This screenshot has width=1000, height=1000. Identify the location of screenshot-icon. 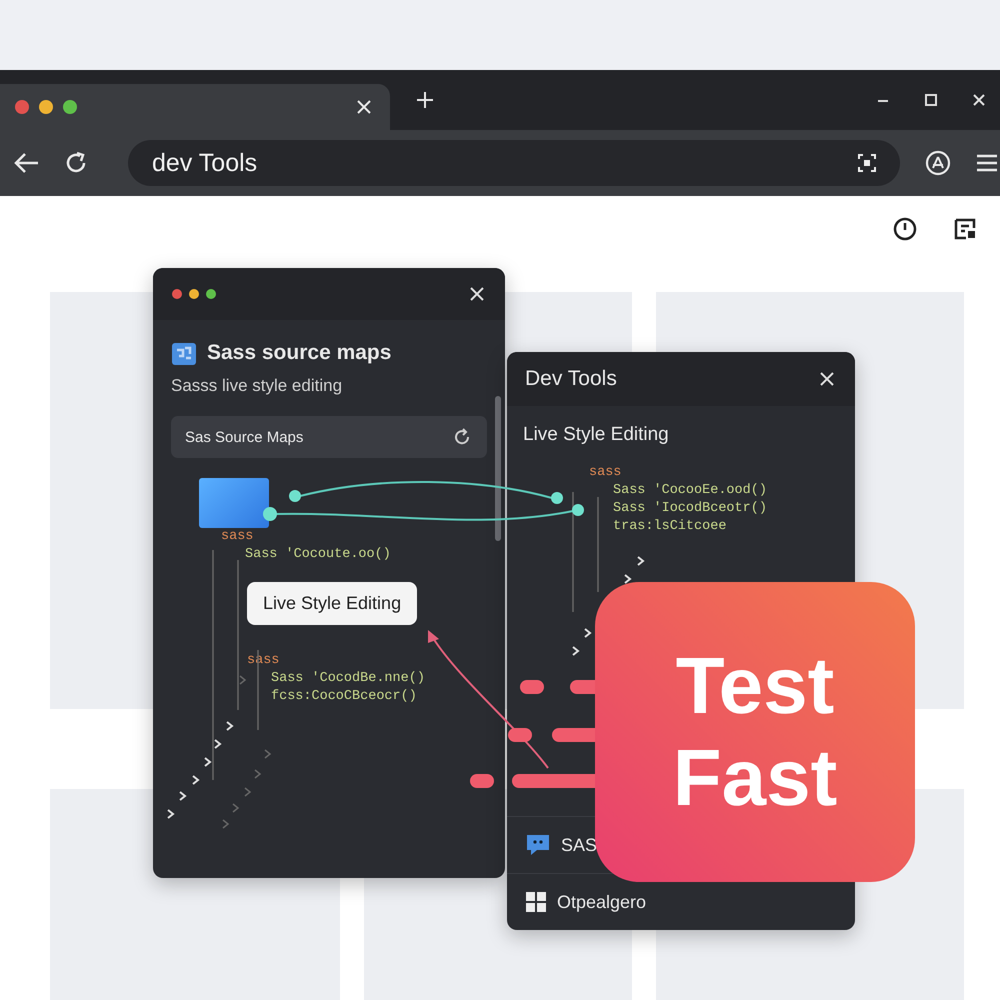
(867, 163).